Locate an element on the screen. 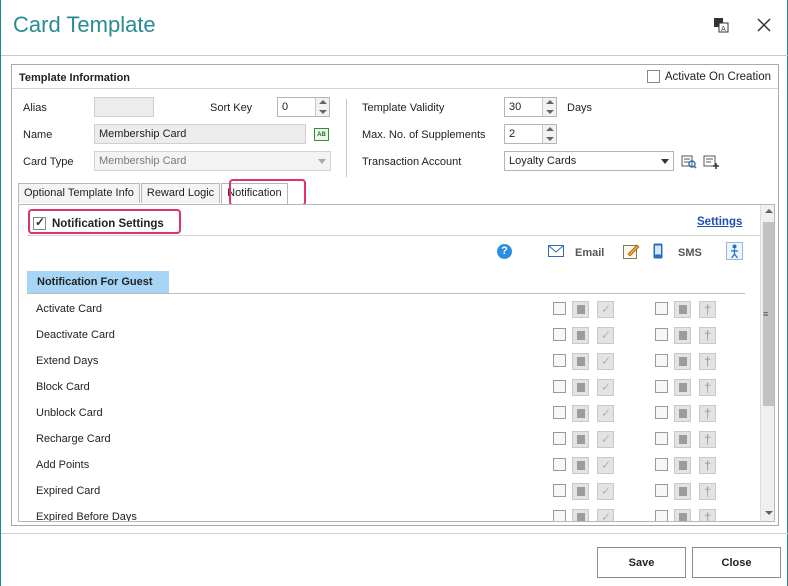 The height and width of the screenshot is (586, 788). list-item: Block Card is located at coordinates (386, 388).